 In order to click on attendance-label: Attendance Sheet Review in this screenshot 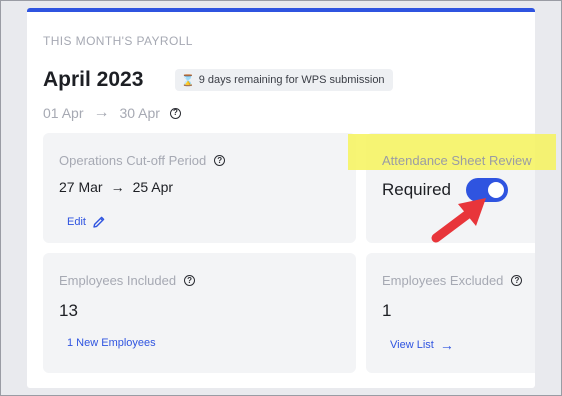, I will do `click(457, 160)`.